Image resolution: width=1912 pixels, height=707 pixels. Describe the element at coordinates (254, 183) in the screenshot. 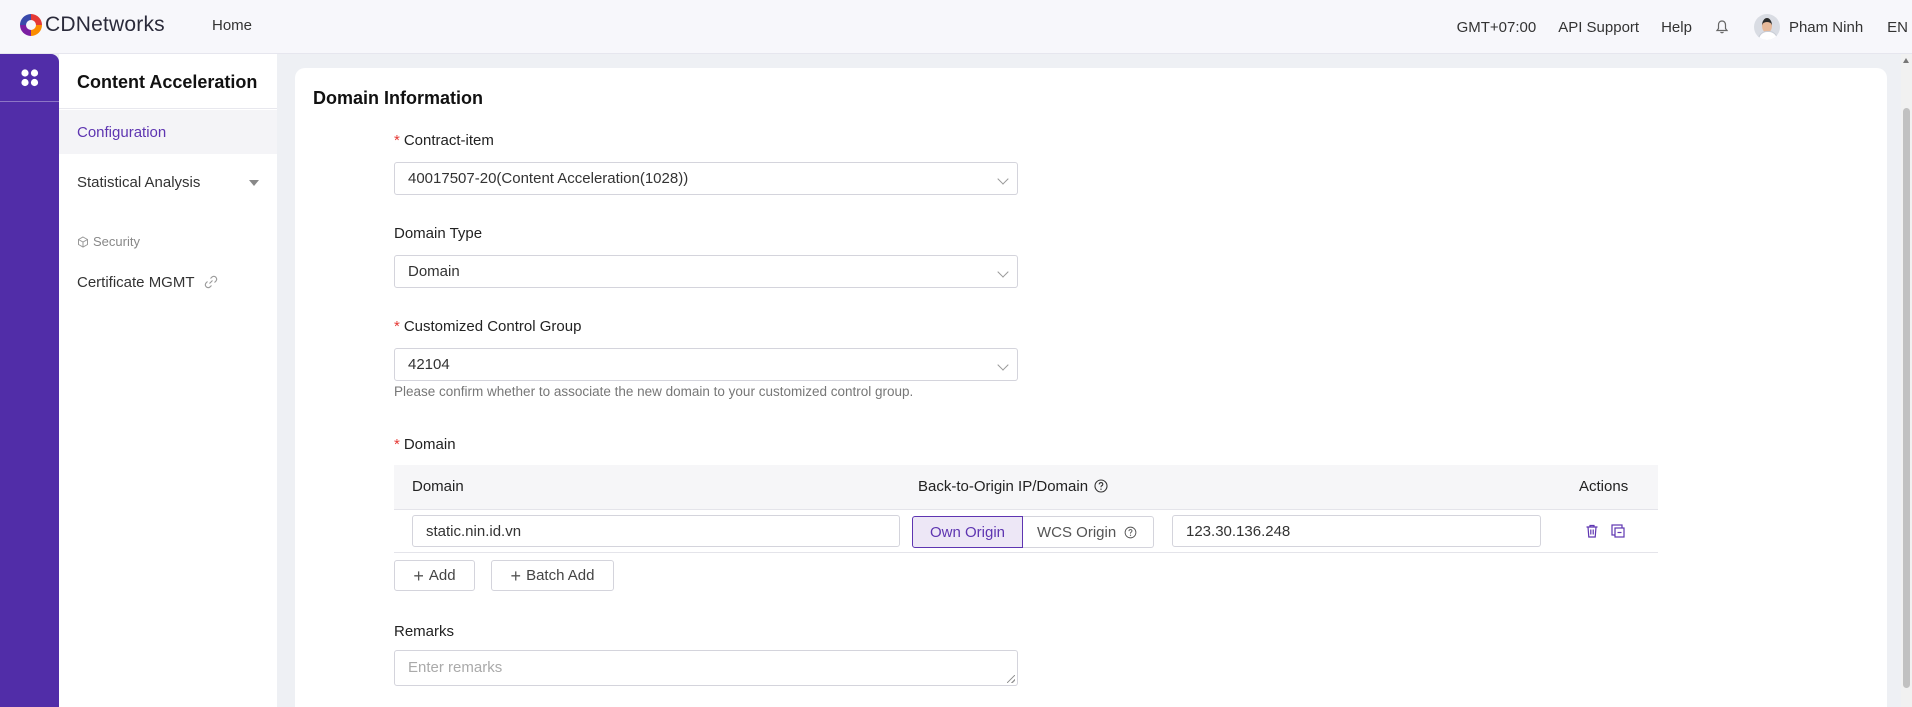

I see `caret-down-icon` at that location.